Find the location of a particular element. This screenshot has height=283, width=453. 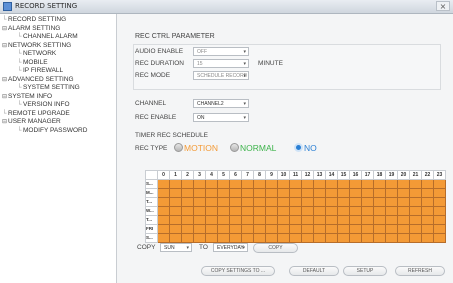

tree-item: ⊟ADVANCED SETTING is located at coordinates (44, 80).